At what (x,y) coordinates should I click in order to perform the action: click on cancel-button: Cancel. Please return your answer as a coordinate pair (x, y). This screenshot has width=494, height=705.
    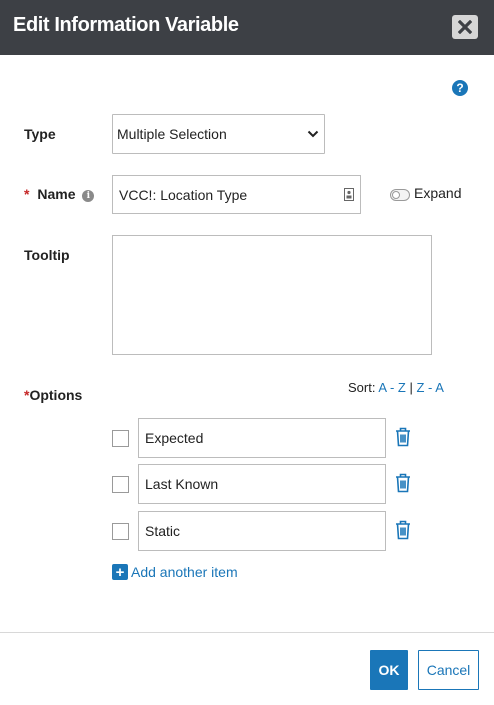
    Looking at the image, I should click on (448, 670).